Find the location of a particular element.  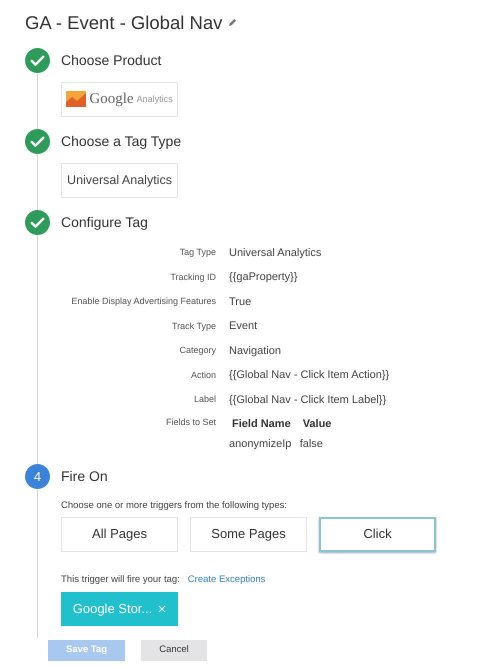

column-header: Value is located at coordinates (317, 424).